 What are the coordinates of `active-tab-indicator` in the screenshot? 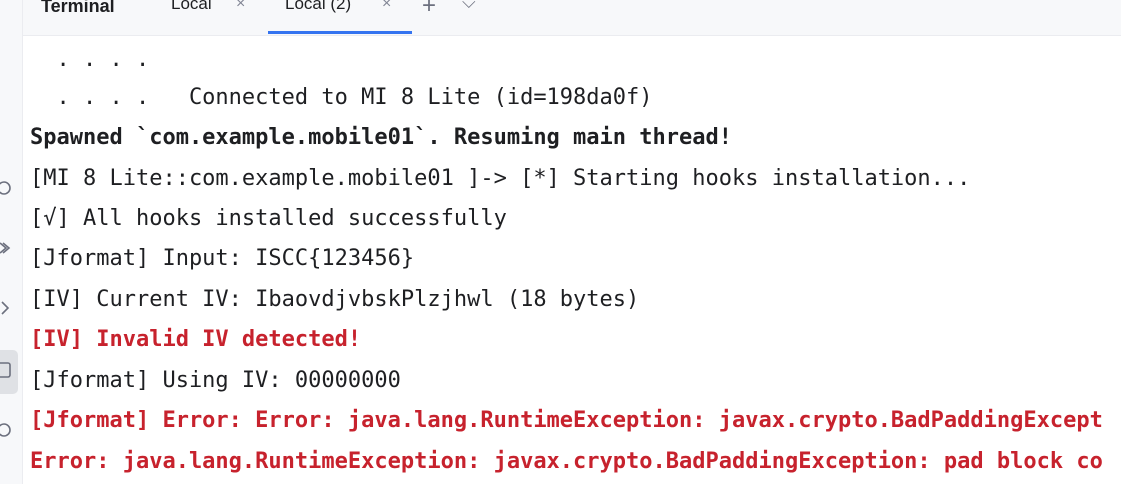 It's located at (340, 32).